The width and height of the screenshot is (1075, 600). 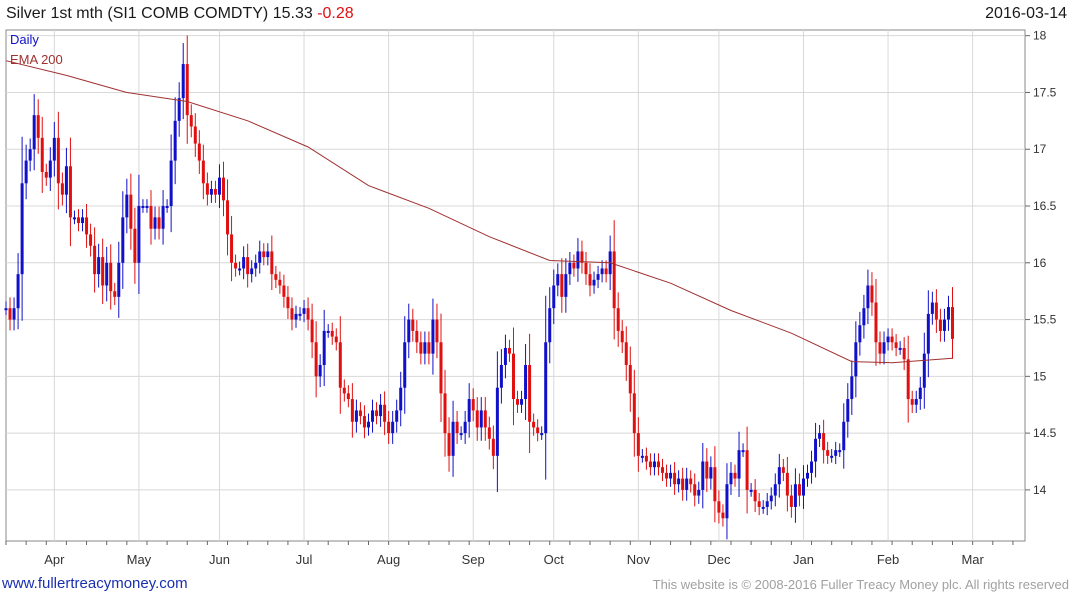 What do you see at coordinates (139, 559) in the screenshot?
I see `x-tick-label: May` at bounding box center [139, 559].